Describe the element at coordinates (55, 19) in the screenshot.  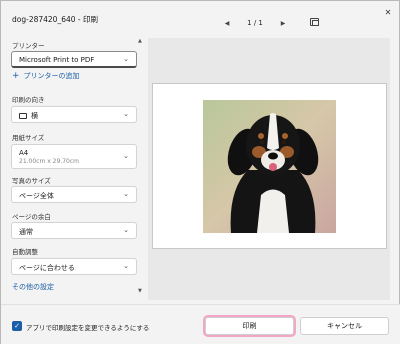
I see `window-title: dog-287420_640 - 印刷` at that location.